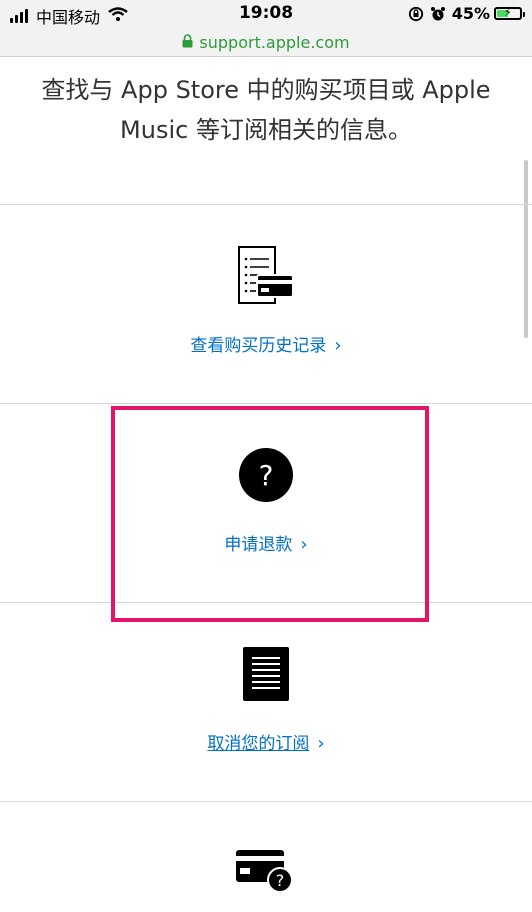 The height and width of the screenshot is (912, 532). Describe the element at coordinates (258, 346) in the screenshot. I see `purchase-history-label: 查看购买历史记录` at that location.